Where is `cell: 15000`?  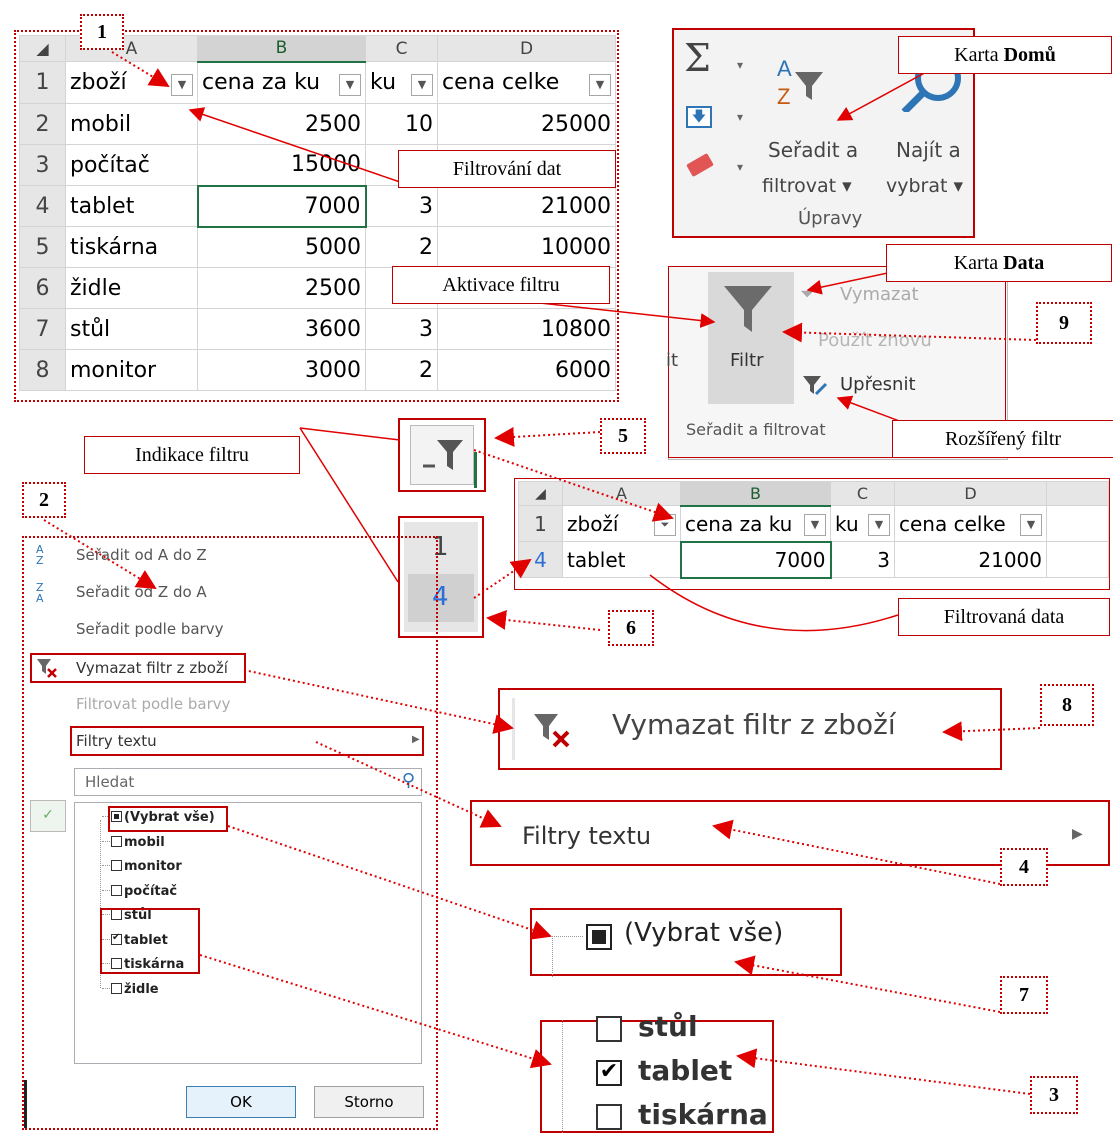
cell: 15000 is located at coordinates (281, 165).